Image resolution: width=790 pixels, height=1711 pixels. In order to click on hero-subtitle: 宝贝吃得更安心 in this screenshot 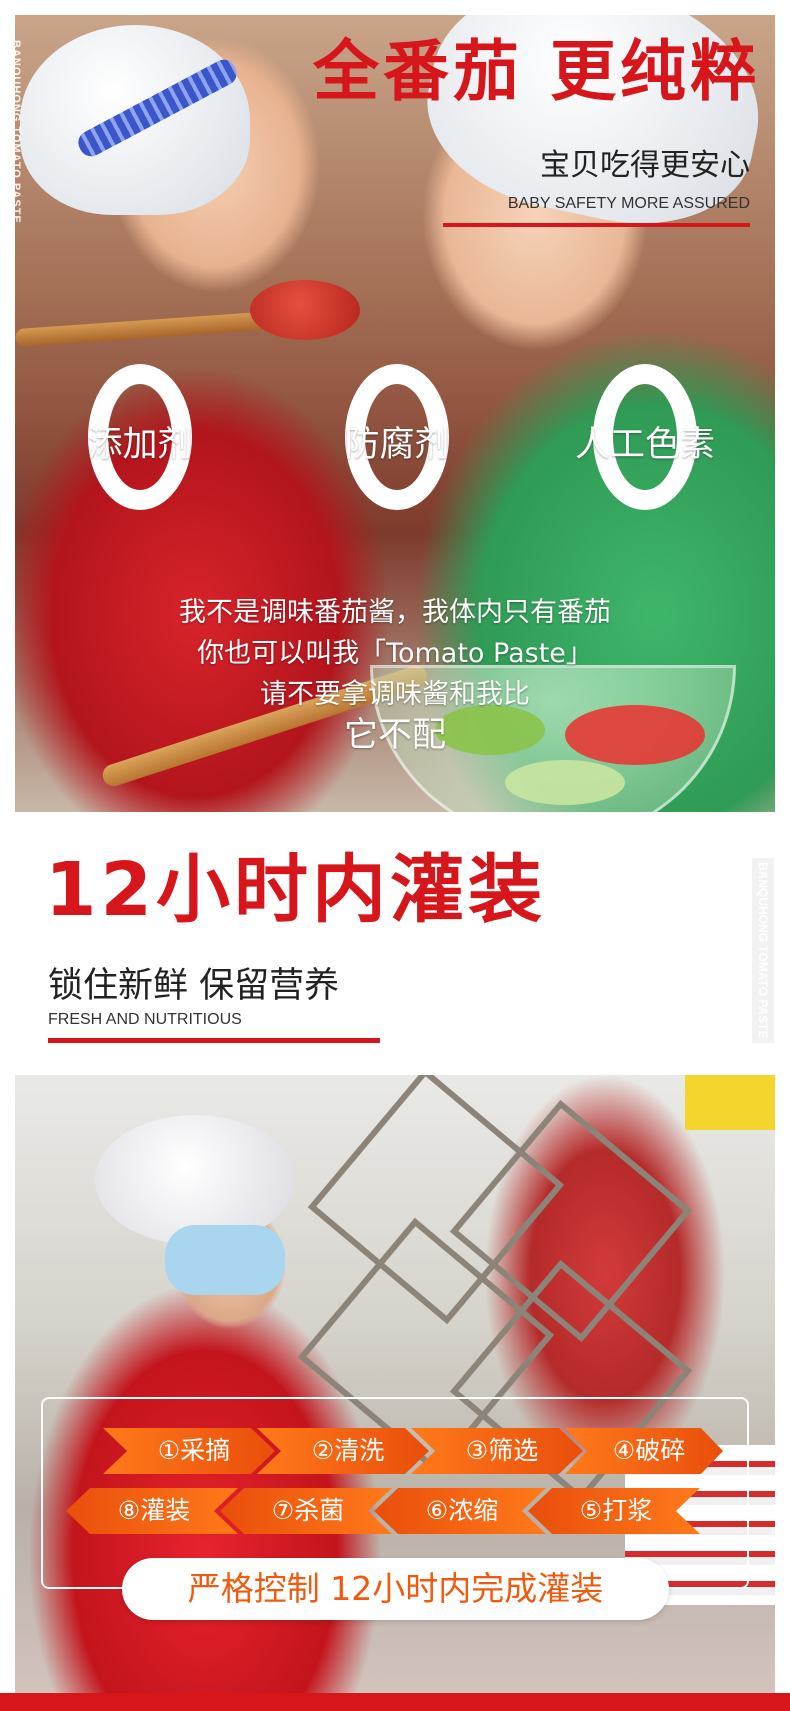, I will do `click(645, 165)`.